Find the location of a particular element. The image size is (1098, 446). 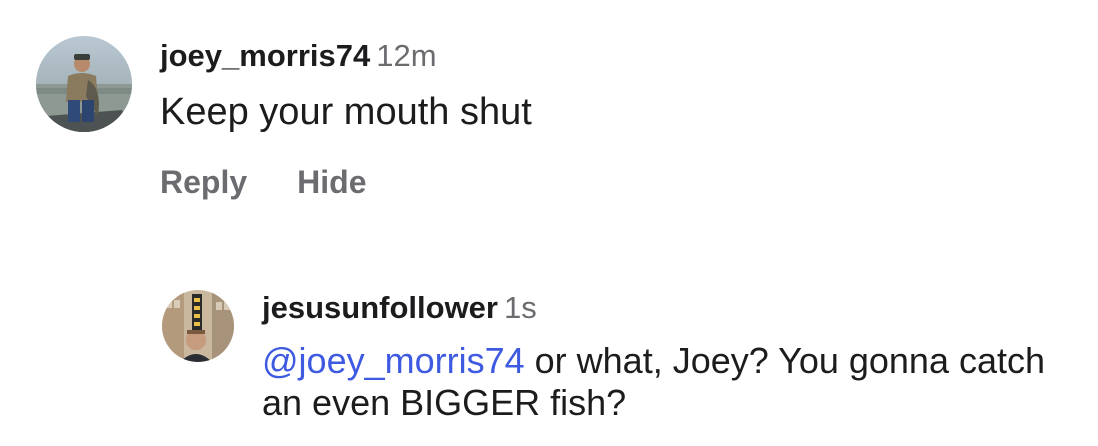

mention-link: @joey_morris74 is located at coordinates (393, 360).